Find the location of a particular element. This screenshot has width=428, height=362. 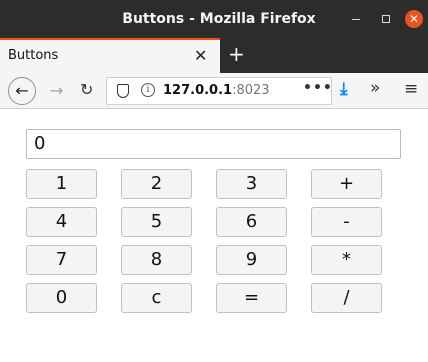

shield-icon is located at coordinates (123, 91).